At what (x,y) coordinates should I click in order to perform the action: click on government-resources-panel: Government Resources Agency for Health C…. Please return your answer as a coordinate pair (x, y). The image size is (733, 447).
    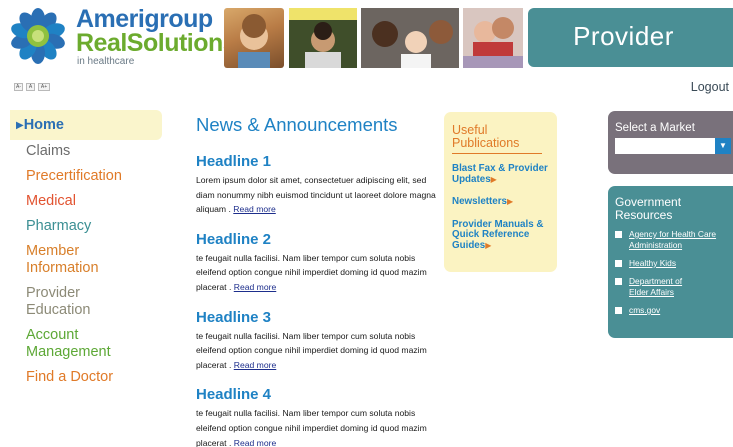
    Looking at the image, I should click on (670, 262).